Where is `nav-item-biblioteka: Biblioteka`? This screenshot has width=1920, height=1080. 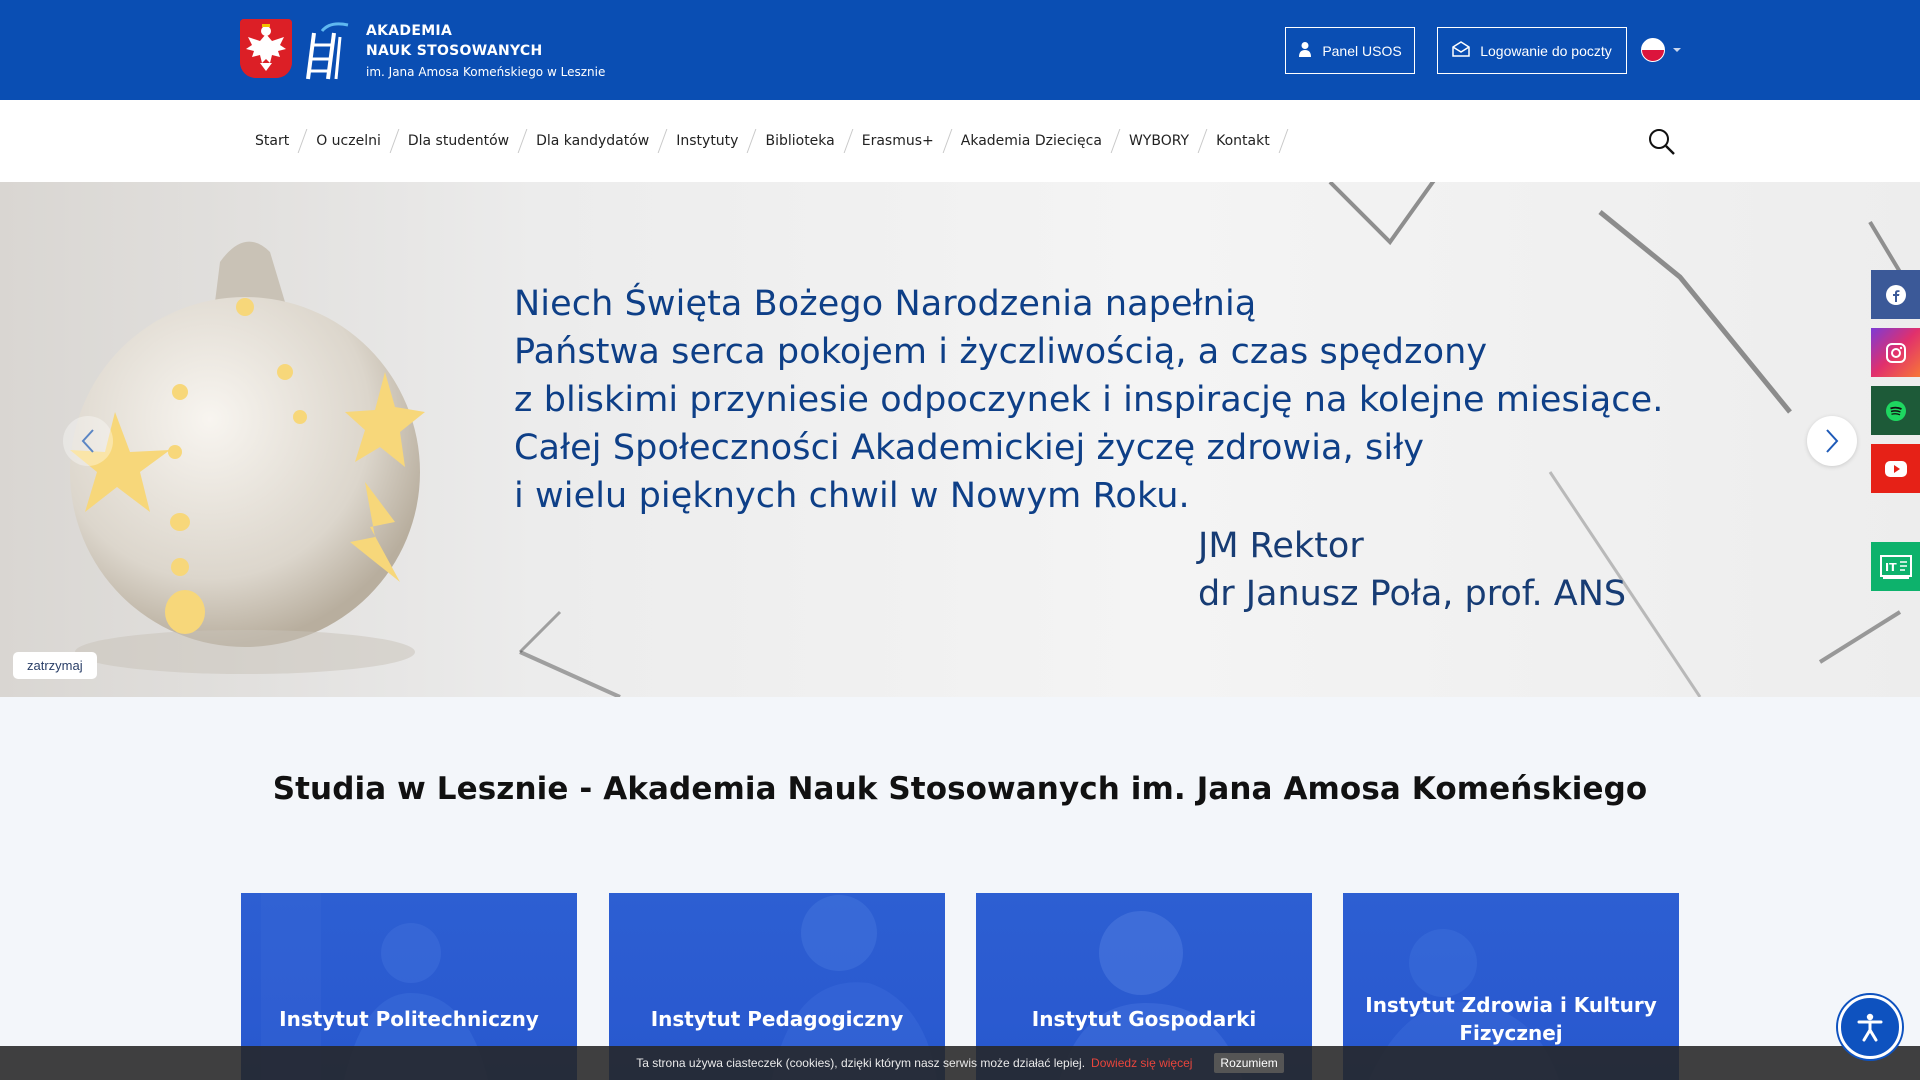
nav-item-biblioteka: Biblioteka is located at coordinates (803, 141).